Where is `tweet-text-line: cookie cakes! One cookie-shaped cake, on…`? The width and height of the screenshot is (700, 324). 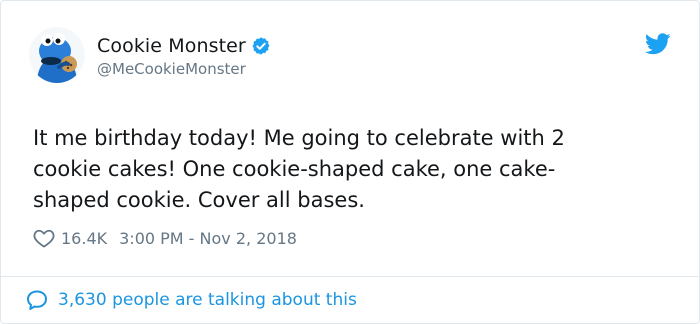
tweet-text-line: cookie cakes! One cookie-shaped cake, on… is located at coordinates (294, 169).